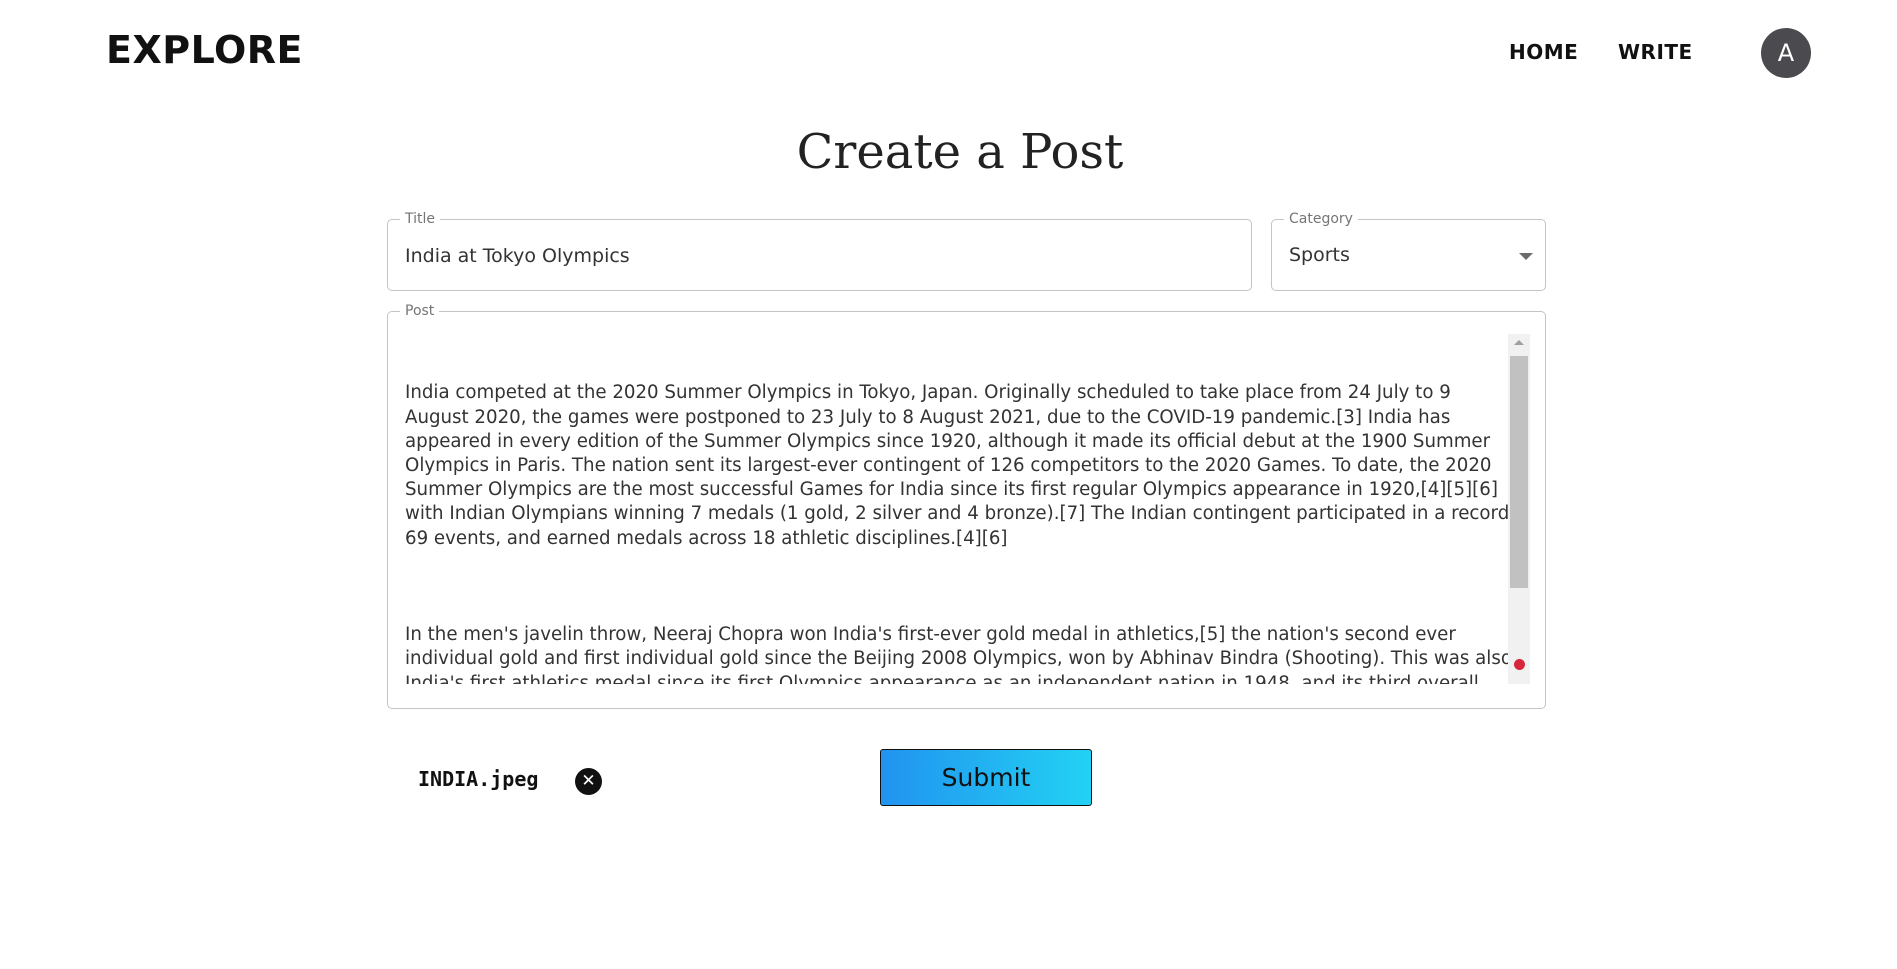 This screenshot has height=969, width=1897. Describe the element at coordinates (948, 53) in the screenshot. I see `app-header: EXPLORE HOME WRITE A` at that location.